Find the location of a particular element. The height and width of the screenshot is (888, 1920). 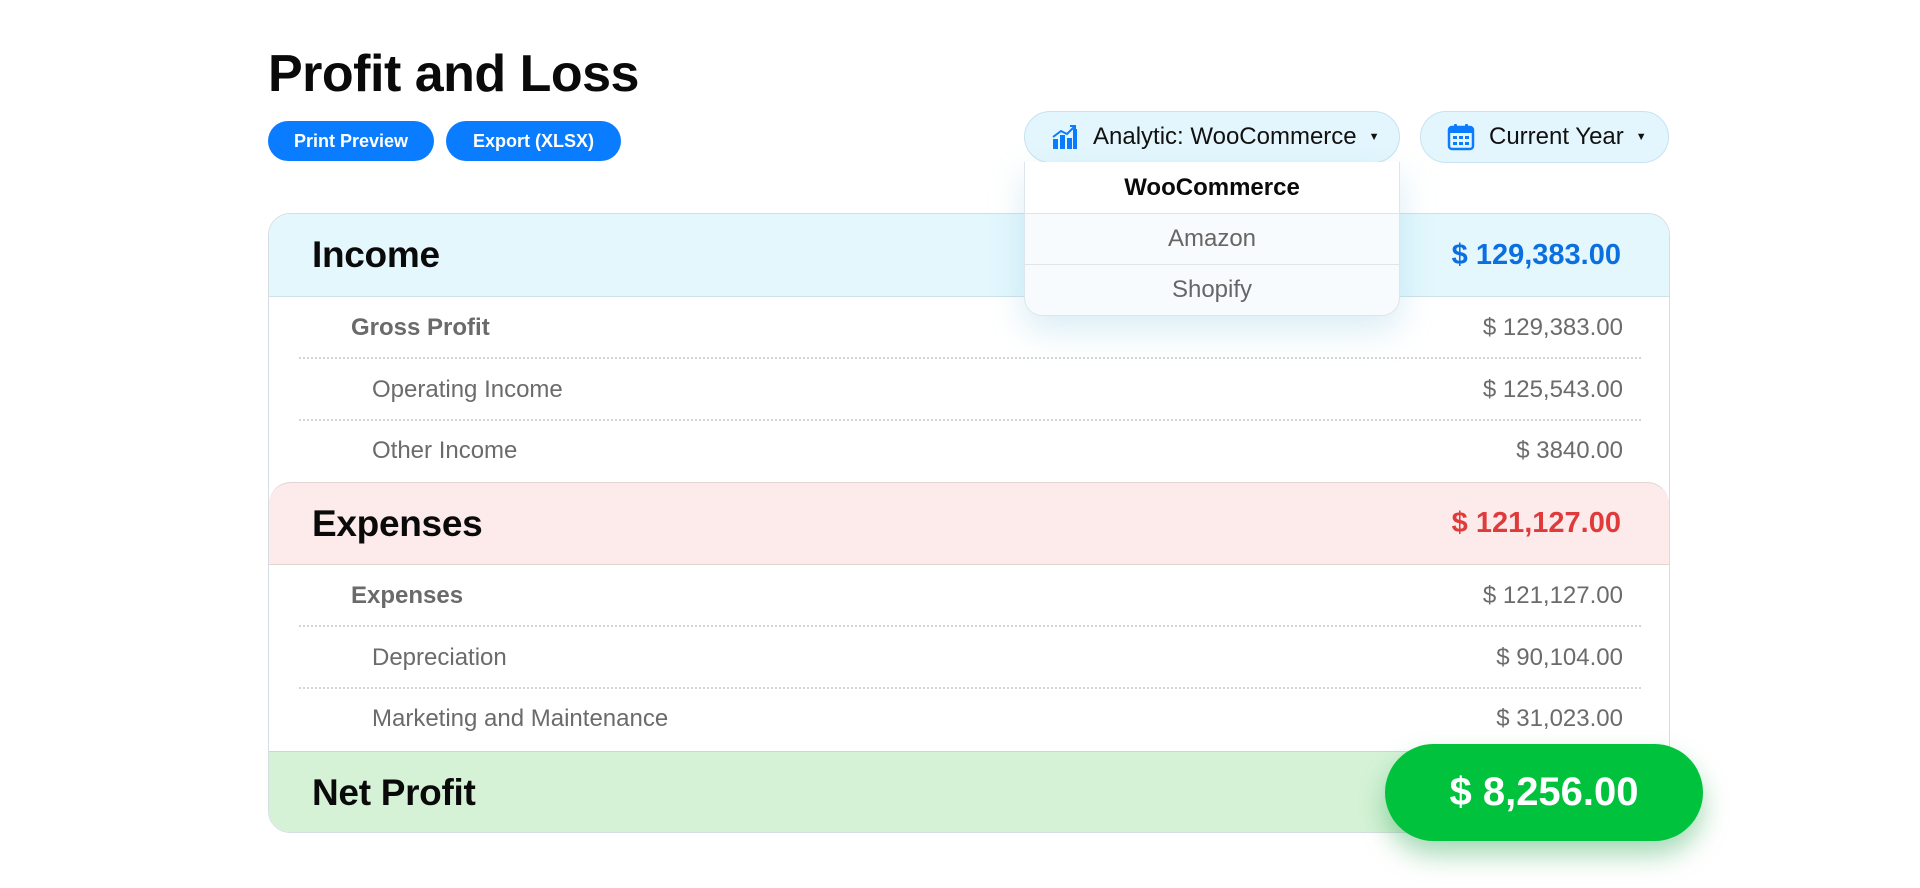

analytic-selector-label: Analytic: WooCommerce is located at coordinates (1225, 136).